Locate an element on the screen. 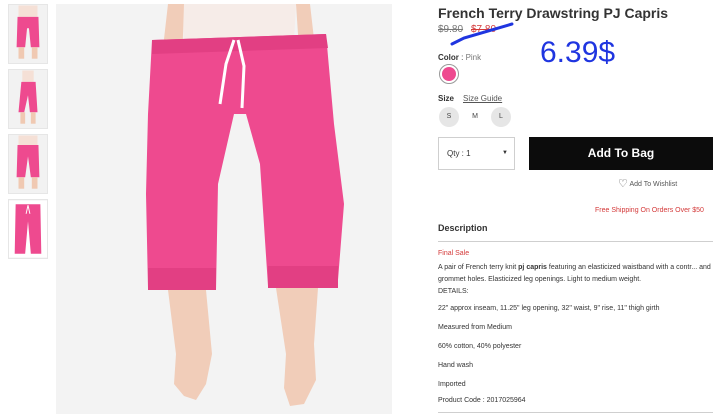 Image resolution: width=713 pixels, height=420 pixels. color-value: Pink is located at coordinates (473, 57).